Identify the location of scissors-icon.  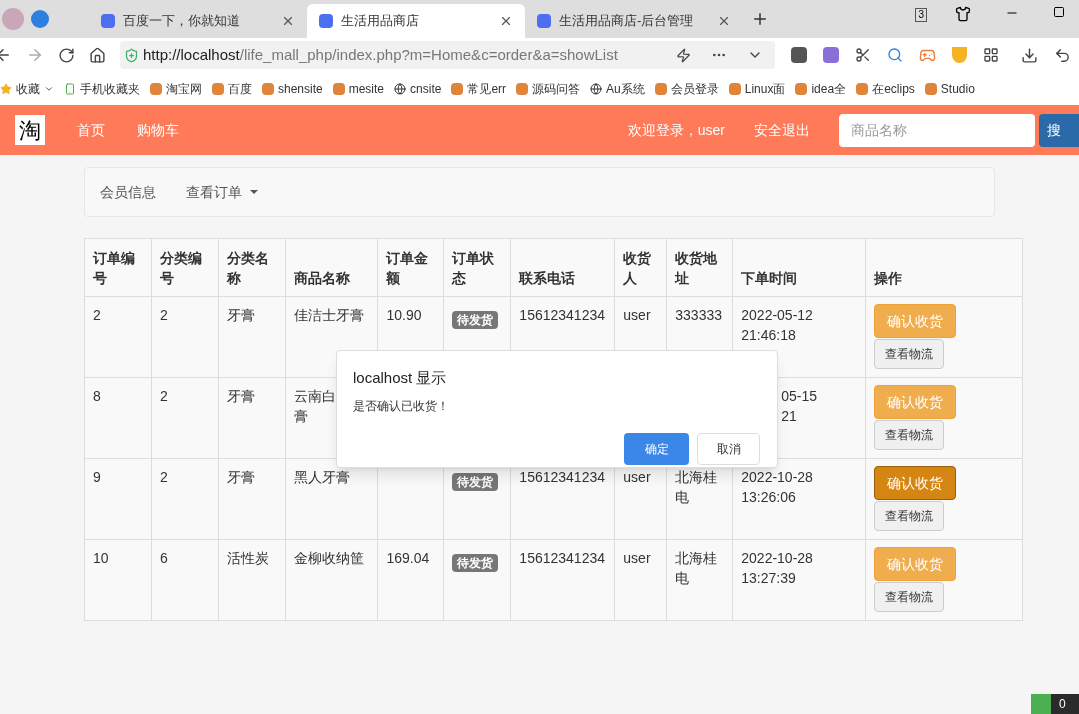
(863, 55).